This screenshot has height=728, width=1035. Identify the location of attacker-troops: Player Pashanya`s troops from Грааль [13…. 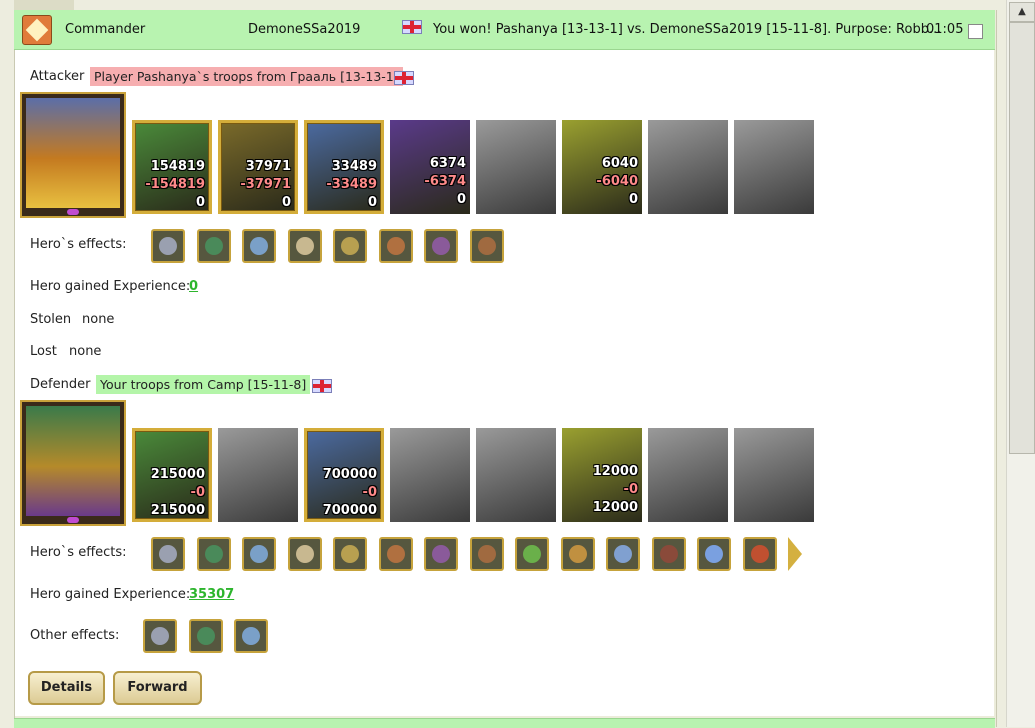
(246, 76).